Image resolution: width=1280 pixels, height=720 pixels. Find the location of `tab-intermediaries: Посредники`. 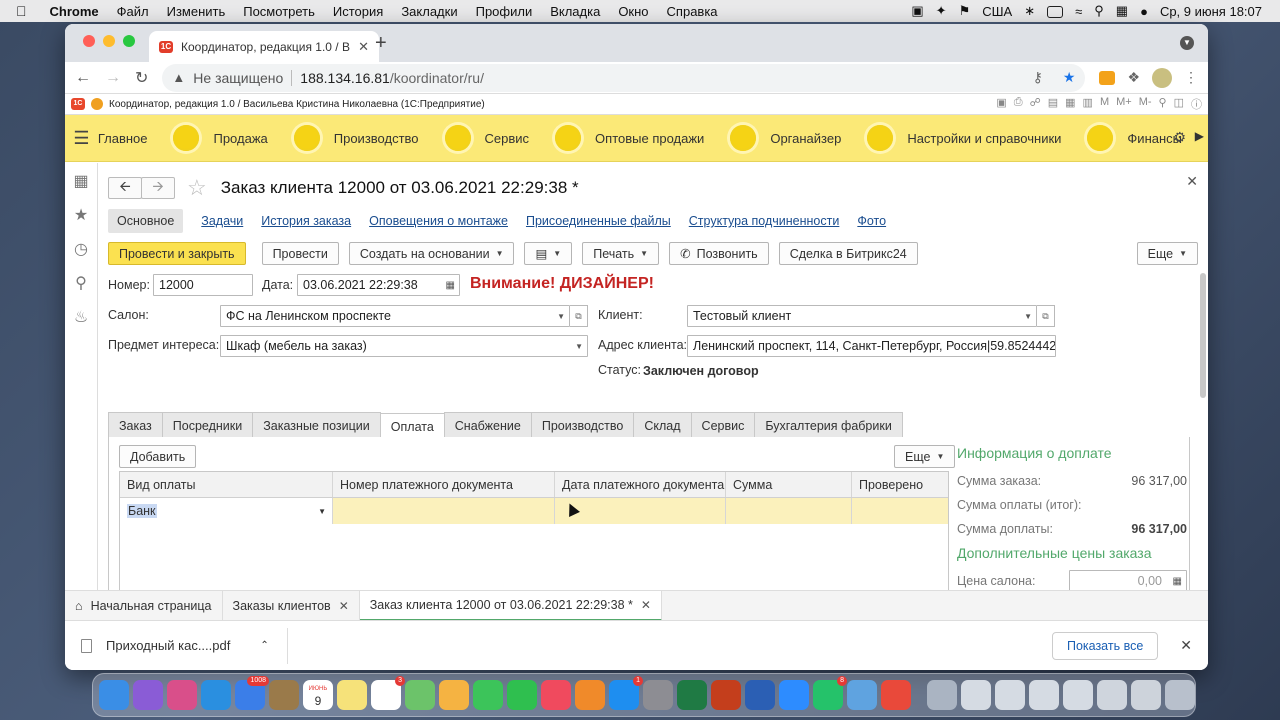

tab-intermediaries: Посредники is located at coordinates (207, 426).